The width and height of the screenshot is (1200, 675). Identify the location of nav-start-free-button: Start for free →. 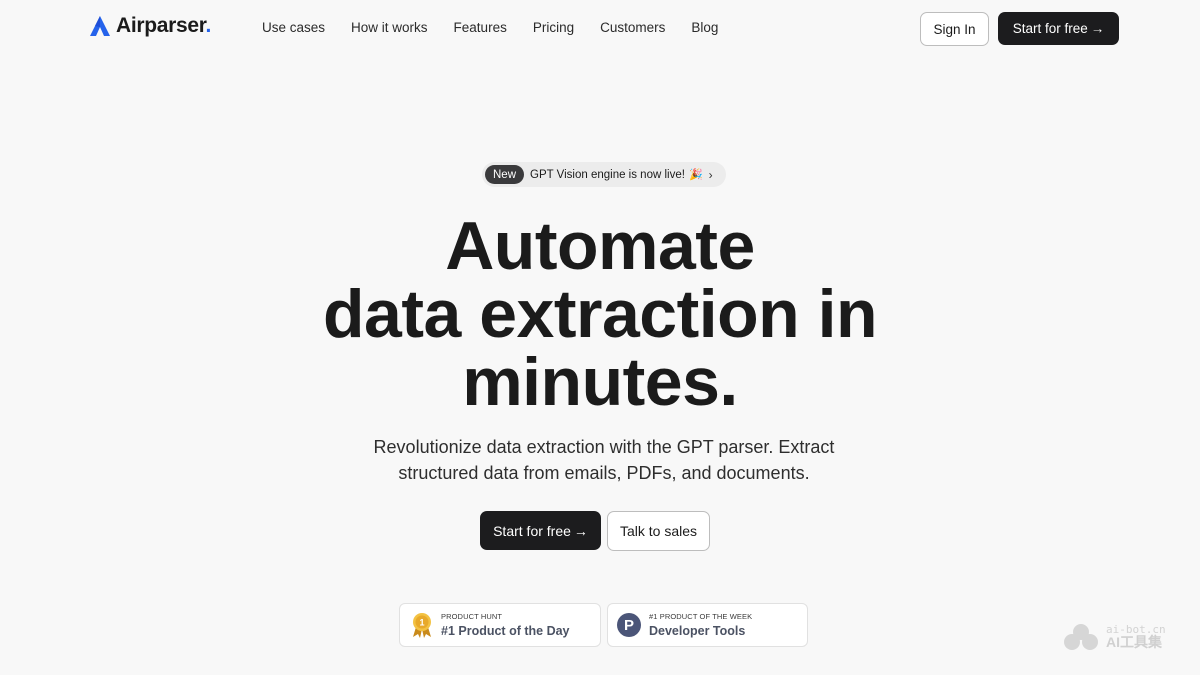
(1058, 28).